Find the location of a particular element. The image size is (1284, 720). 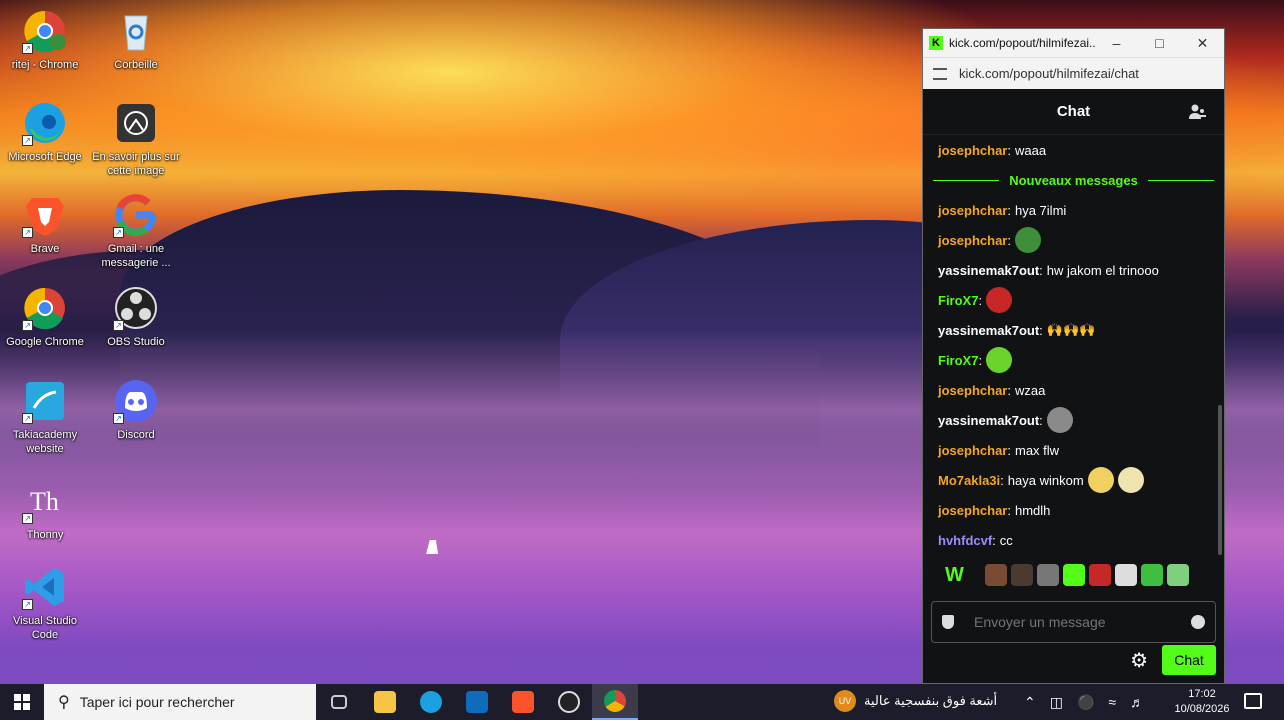

weather-widget: UV أشعة فوق بنفسجية عالية is located at coordinates (915, 701).